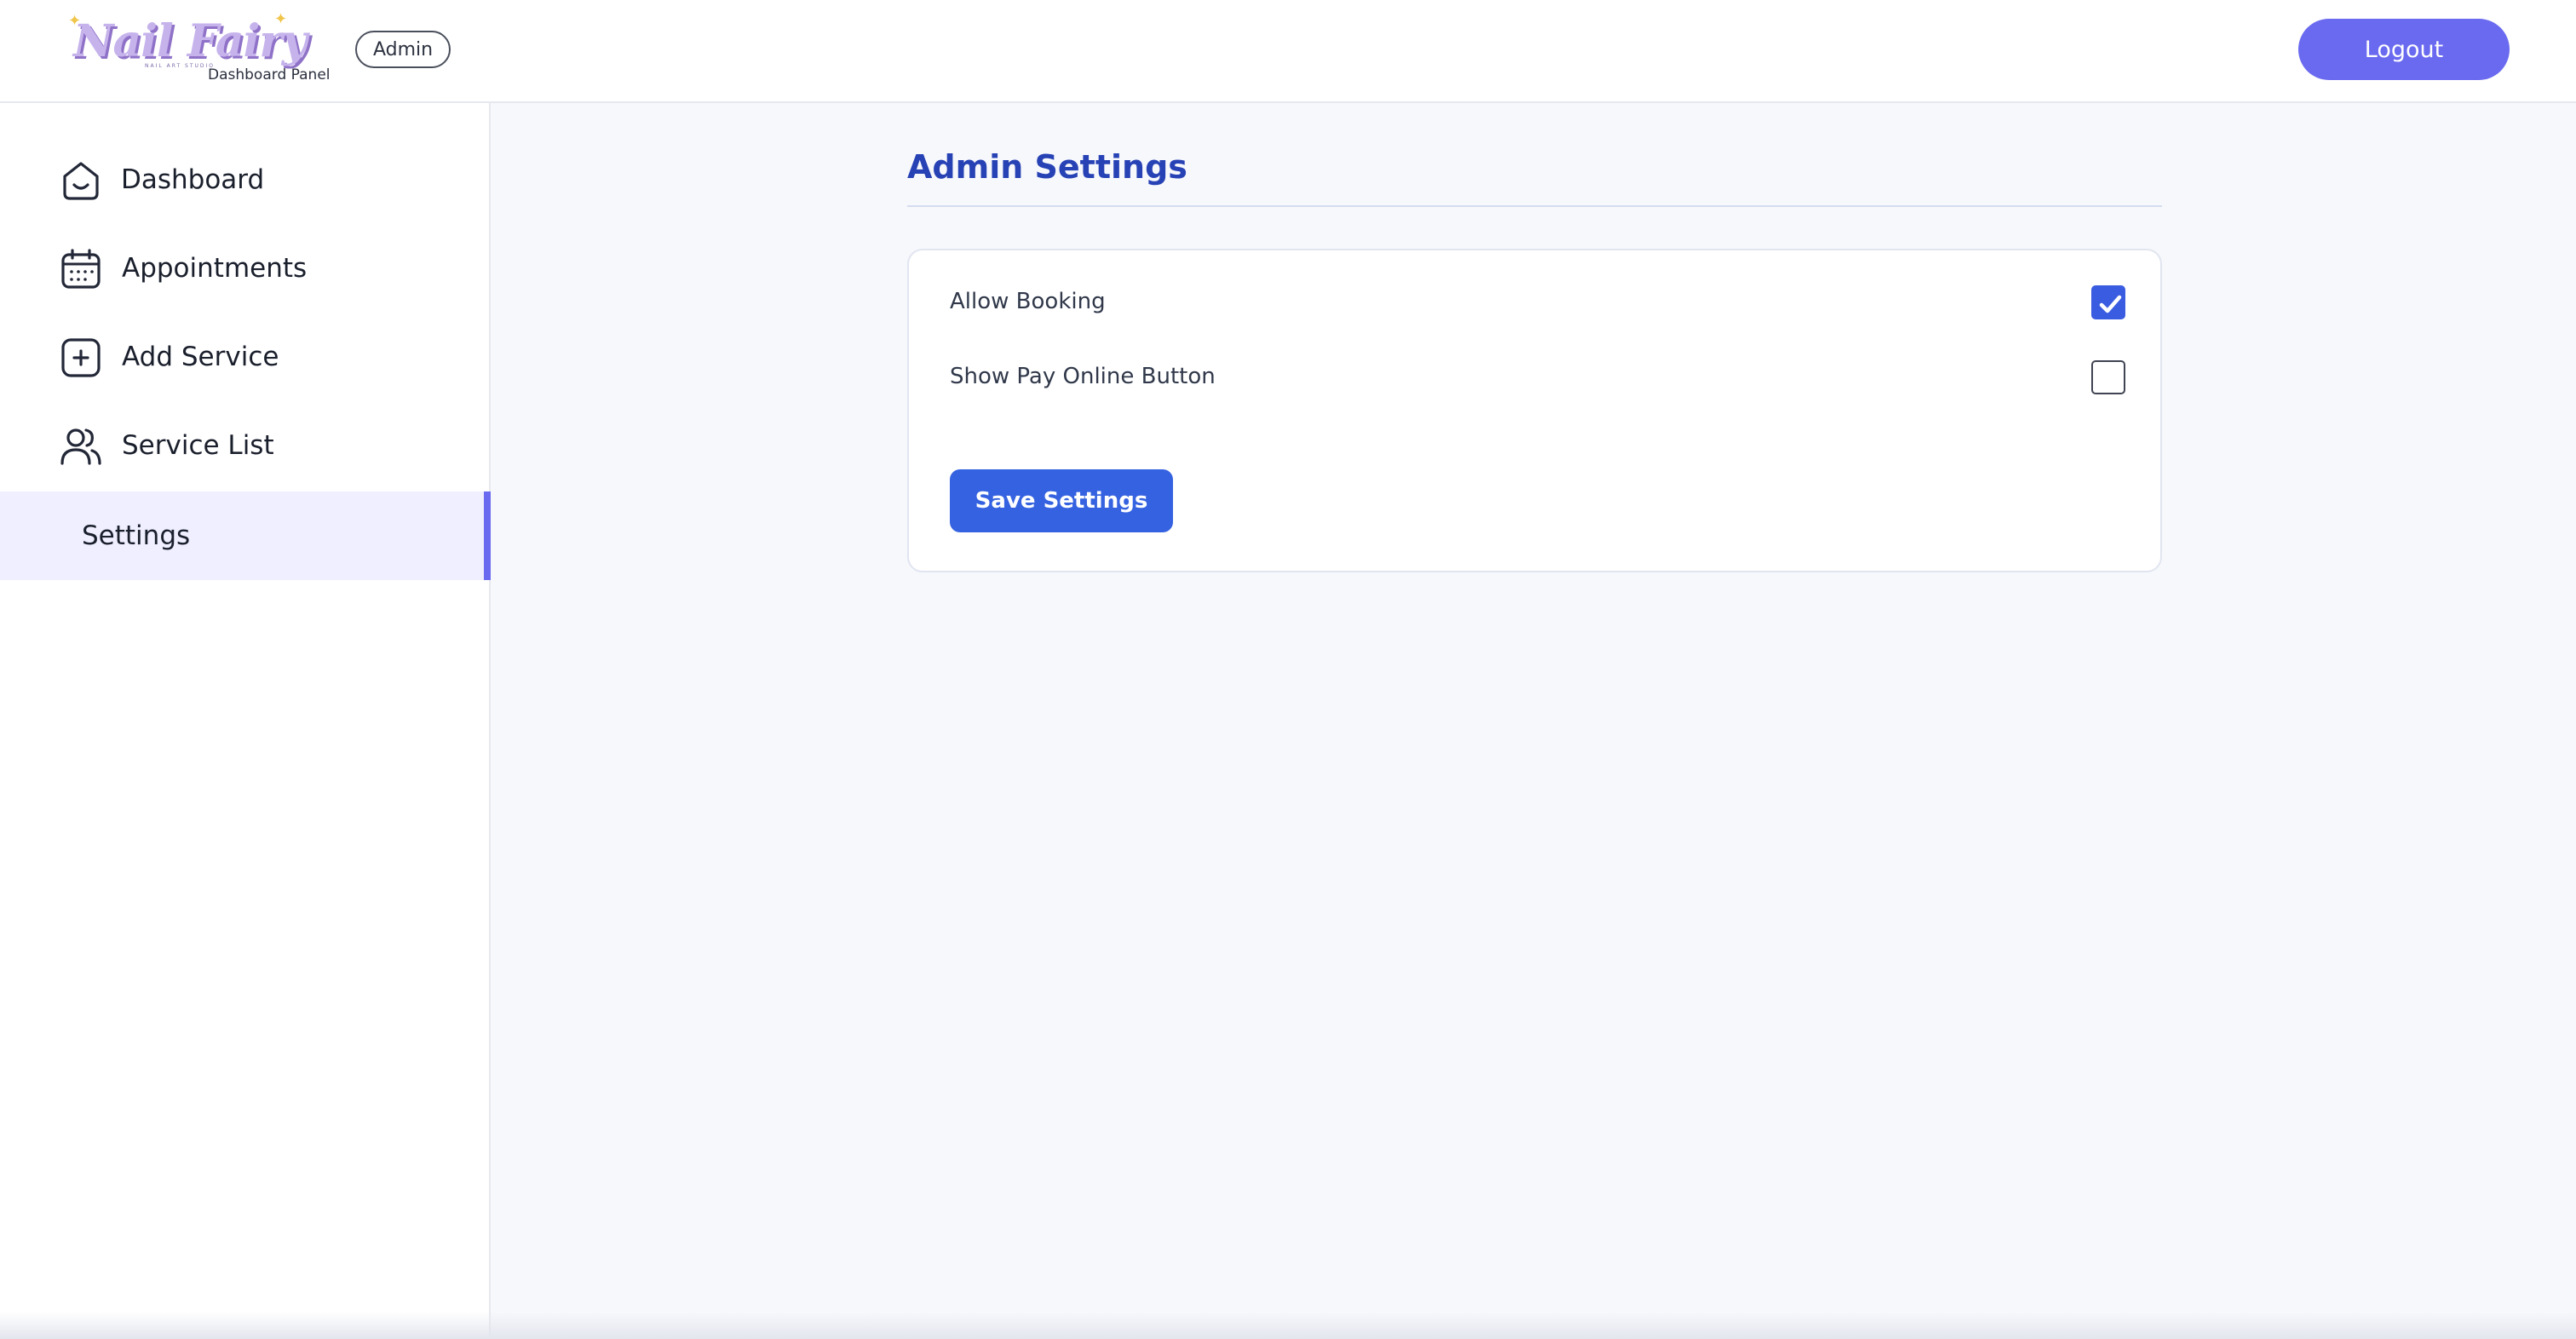 The image size is (2576, 1339). Describe the element at coordinates (246, 535) in the screenshot. I see `sidebar-item-settings: Settings` at that location.